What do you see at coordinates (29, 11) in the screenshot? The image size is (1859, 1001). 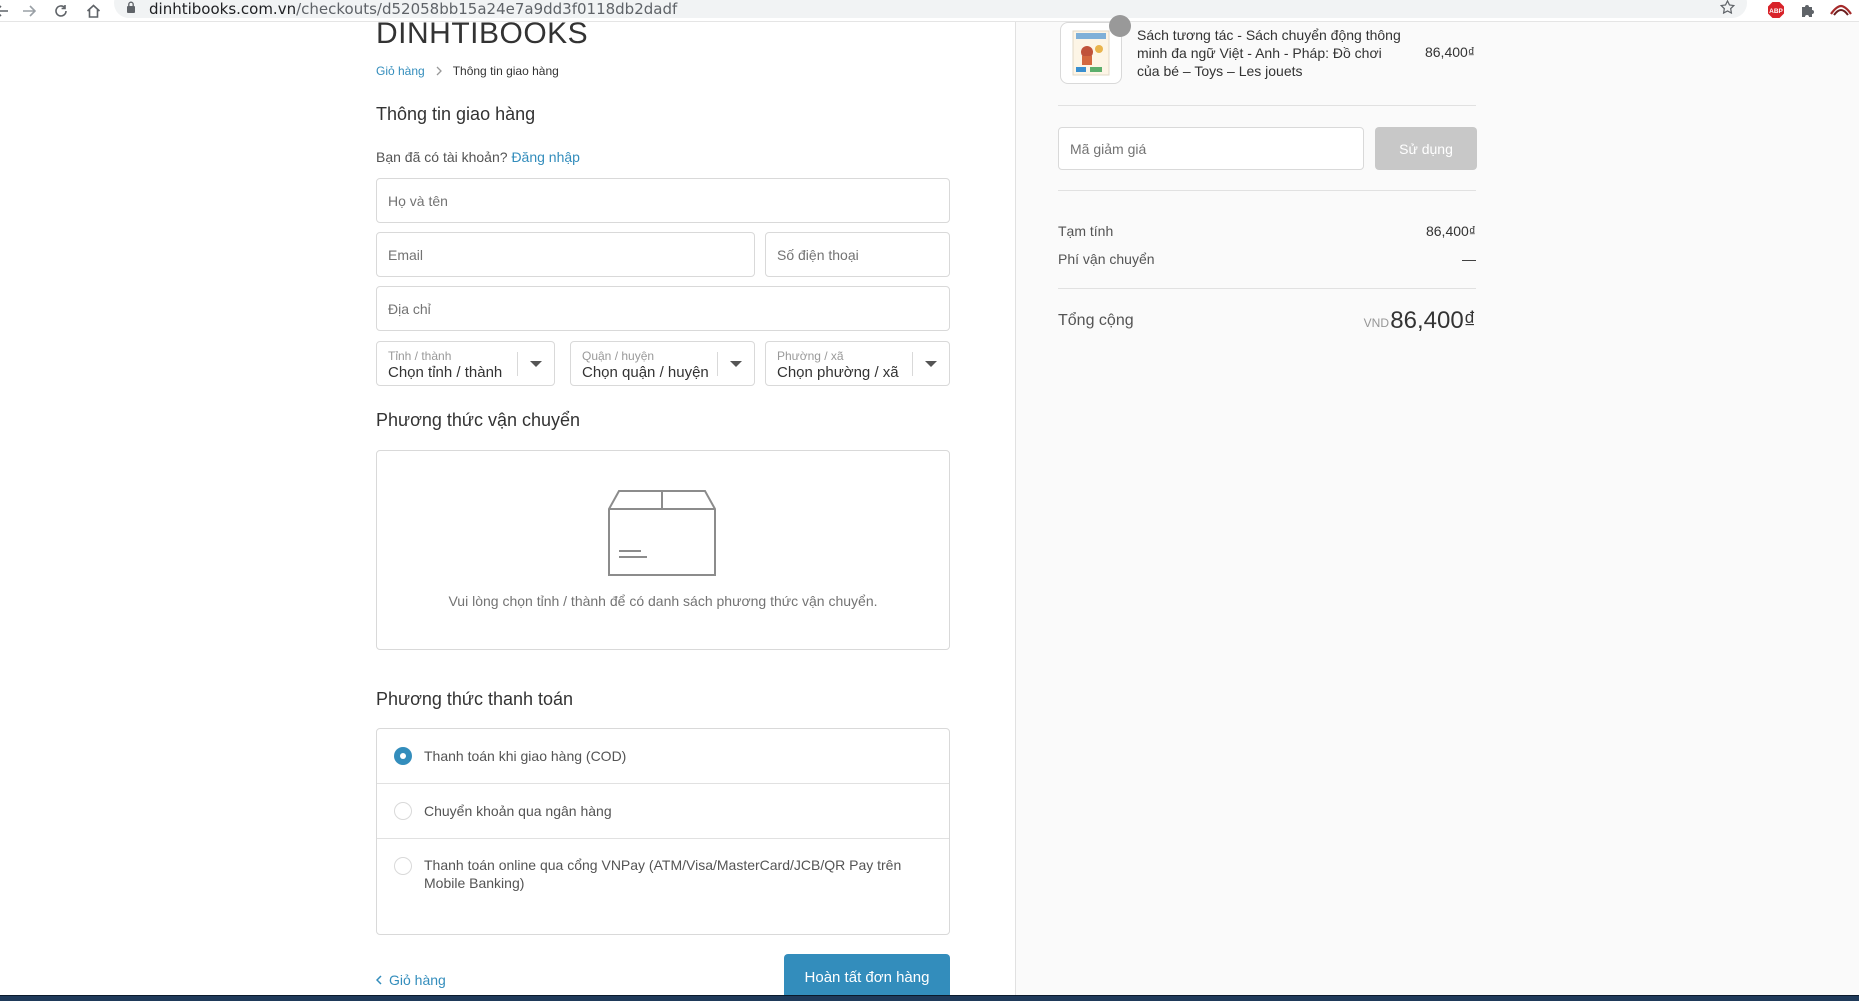 I see `forward-arrow-icon` at bounding box center [29, 11].